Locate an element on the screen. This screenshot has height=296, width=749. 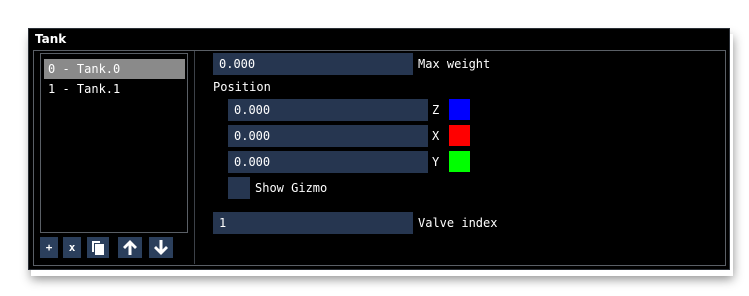
add-button: + is located at coordinates (49, 247).